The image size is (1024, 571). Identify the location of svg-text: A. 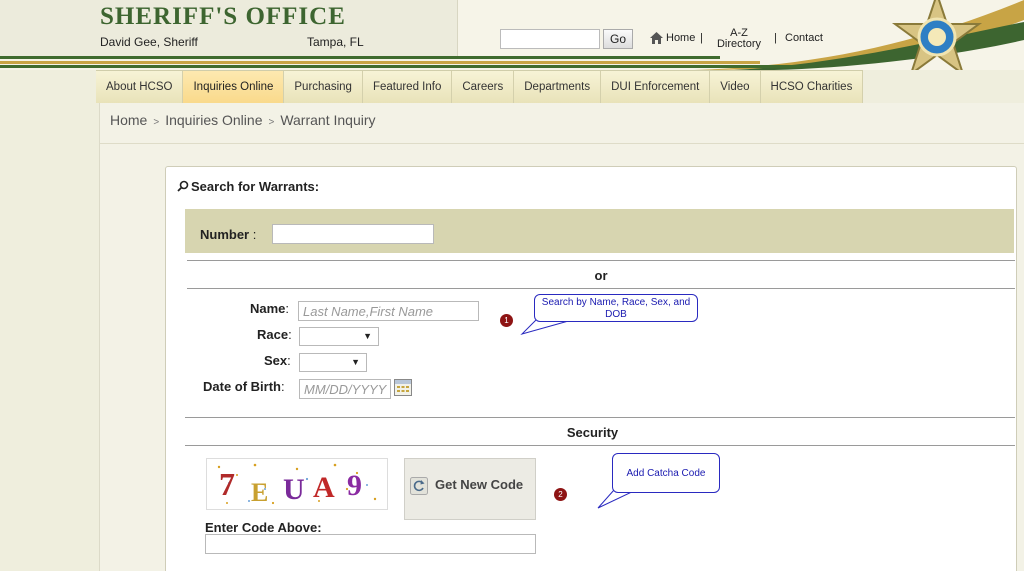
(324, 487).